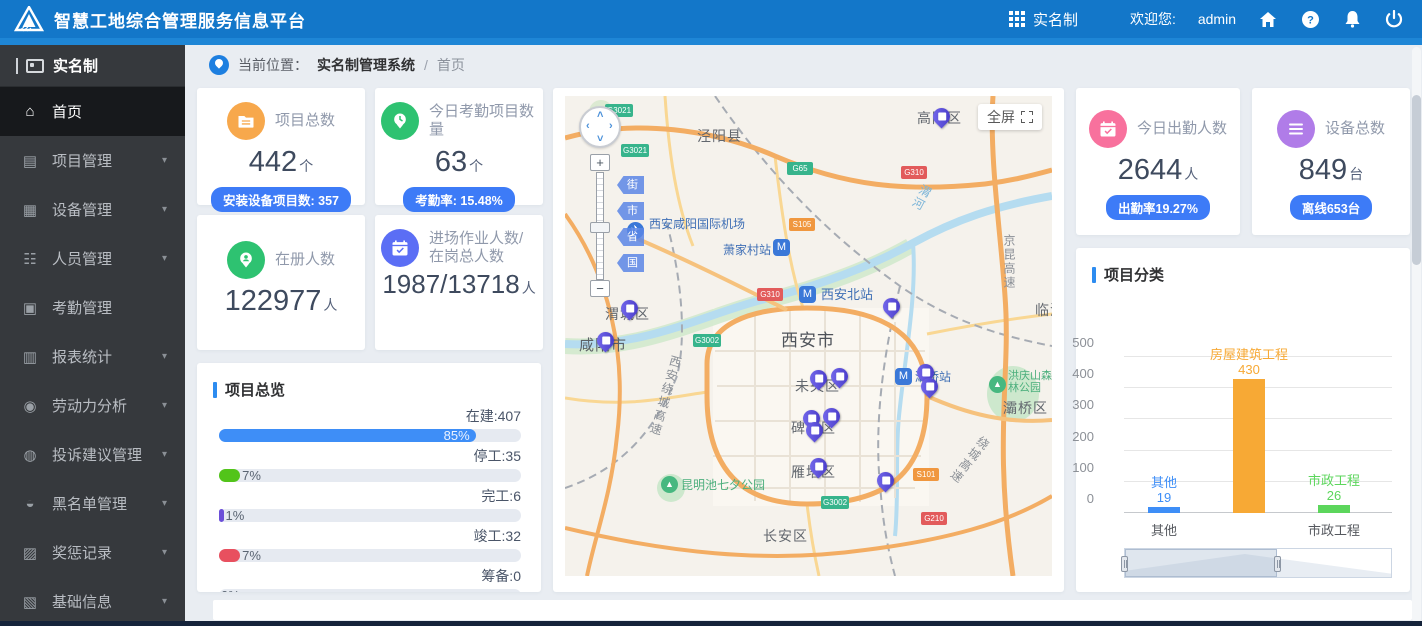 The height and width of the screenshot is (626, 1422). I want to click on sidebar-item-basic-info: ▧ 基础信息, so click(92, 601).